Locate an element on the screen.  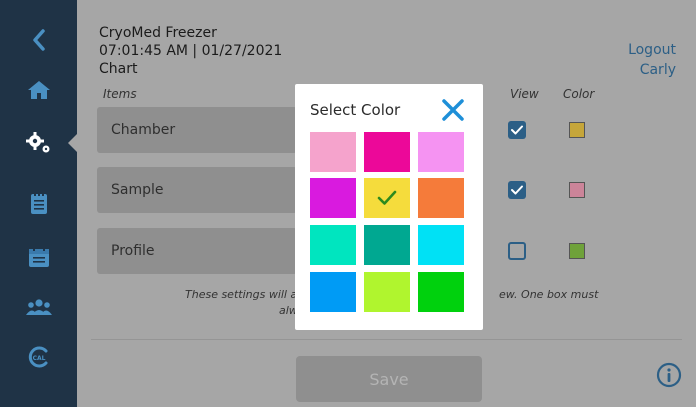
sidebar-item-home is located at coordinates (38, 90).